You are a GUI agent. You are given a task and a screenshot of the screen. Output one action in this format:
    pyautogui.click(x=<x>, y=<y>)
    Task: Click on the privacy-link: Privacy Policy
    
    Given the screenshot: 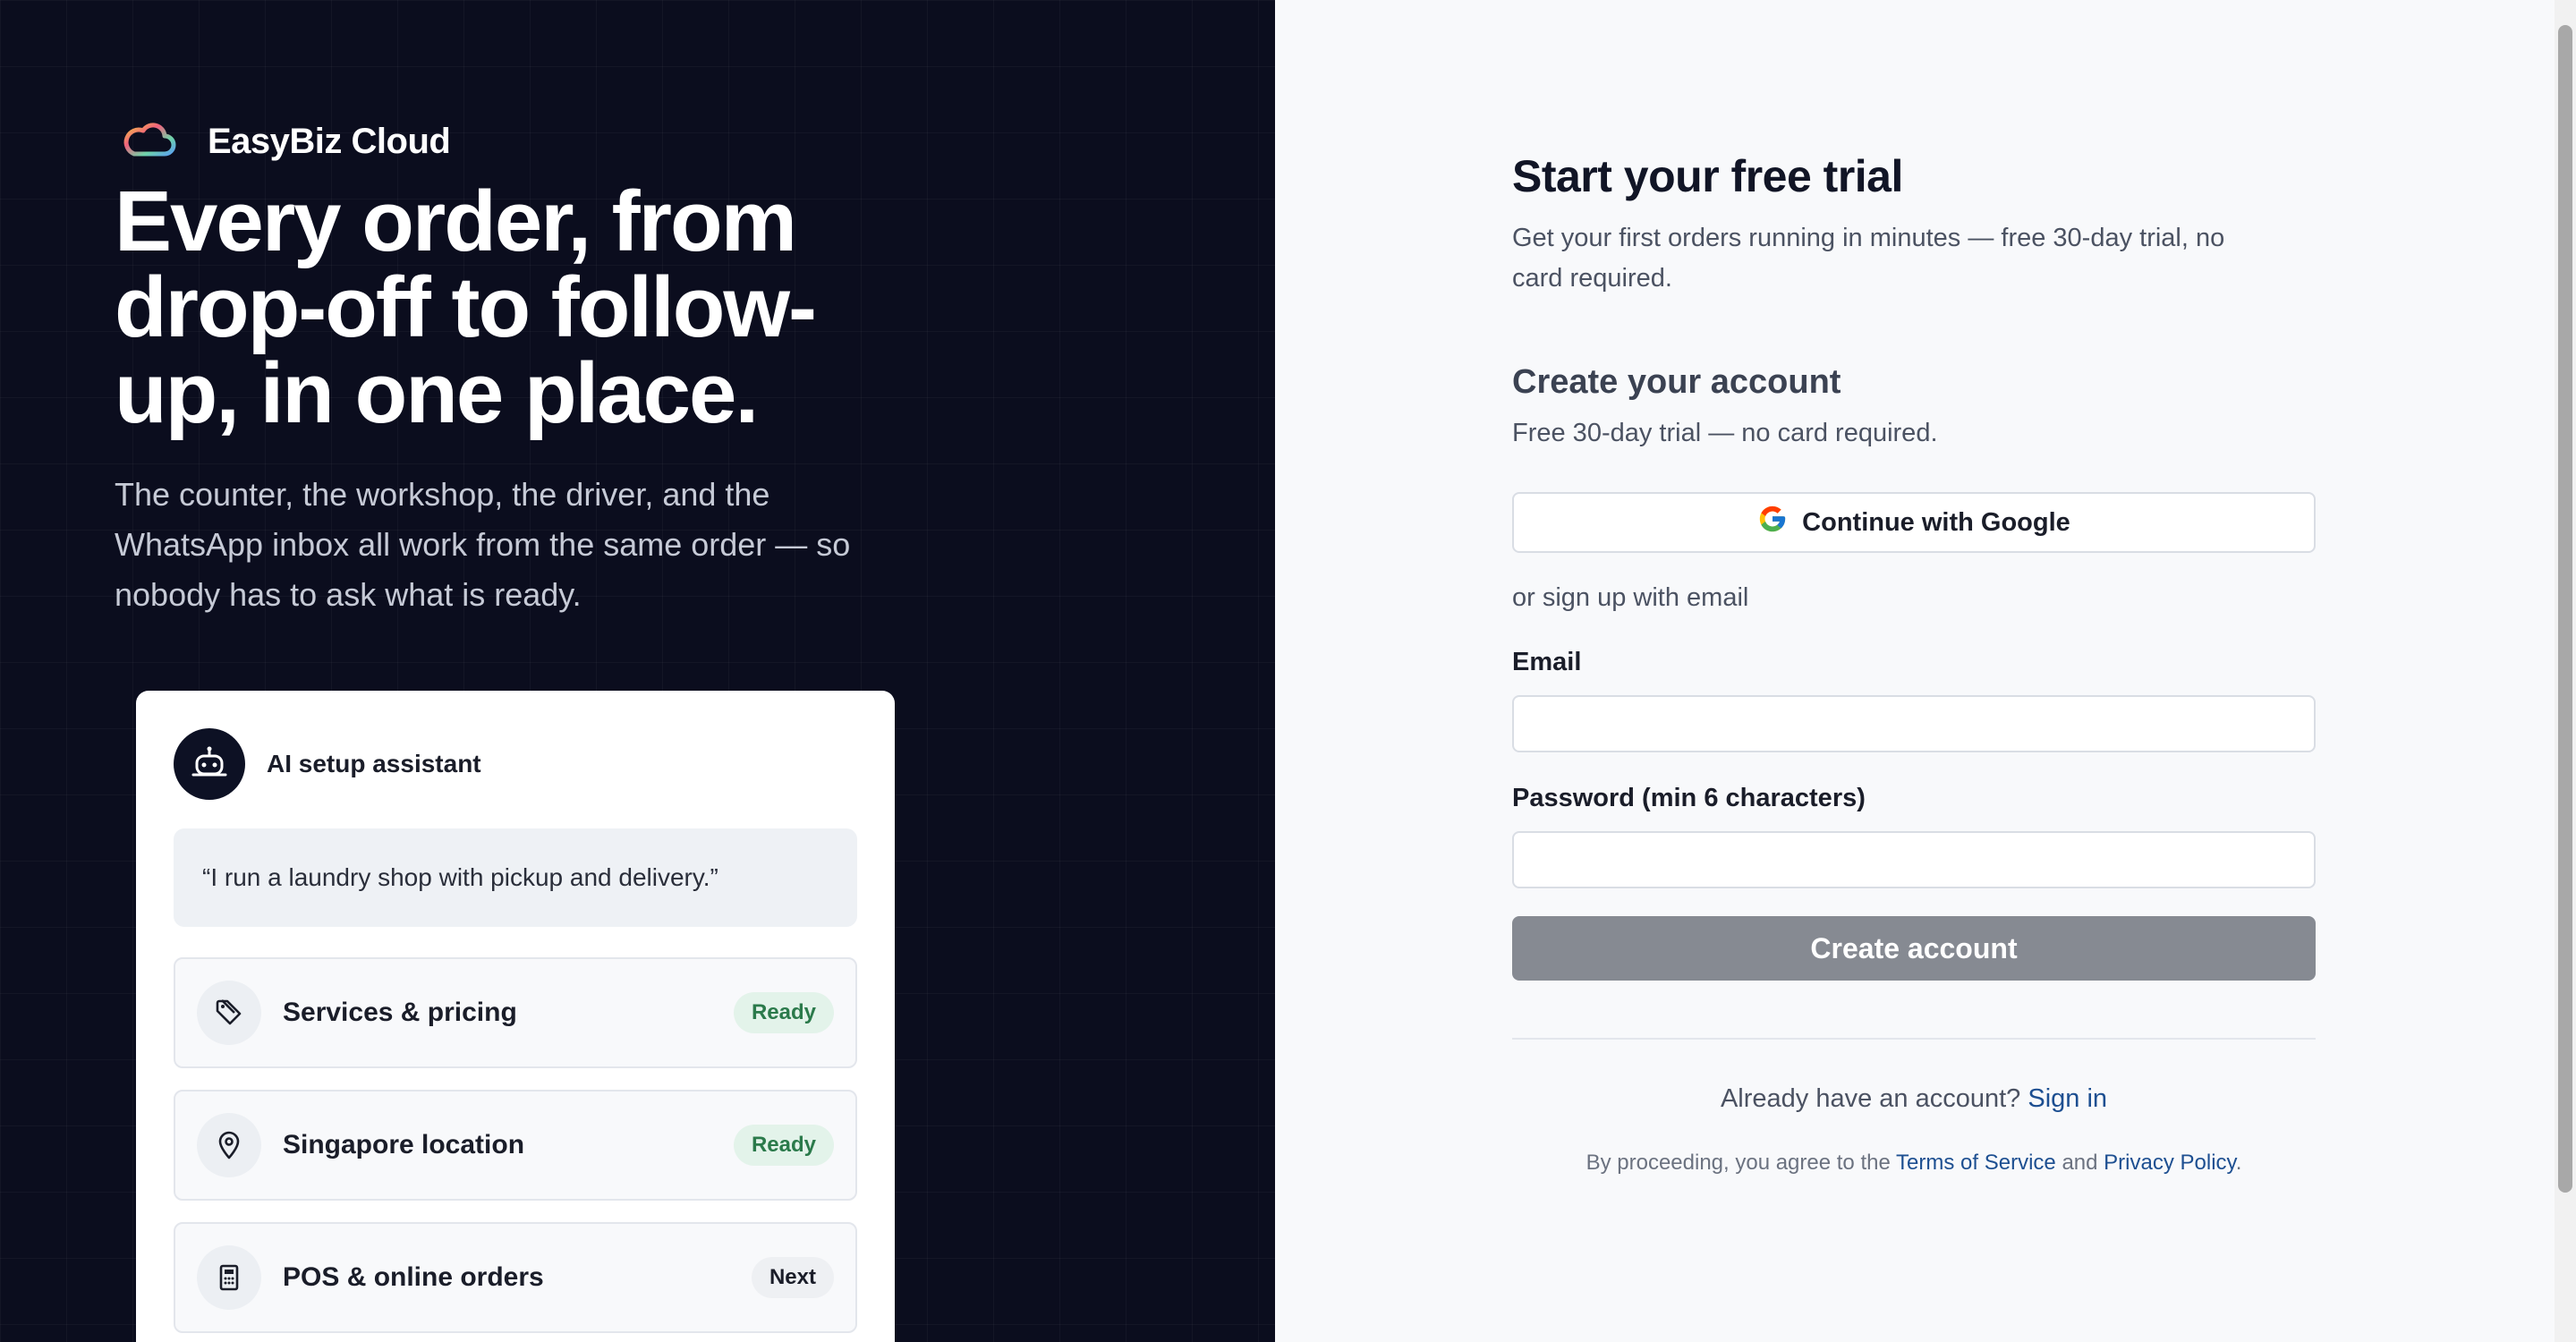 What is the action you would take?
    pyautogui.click(x=2170, y=1163)
    